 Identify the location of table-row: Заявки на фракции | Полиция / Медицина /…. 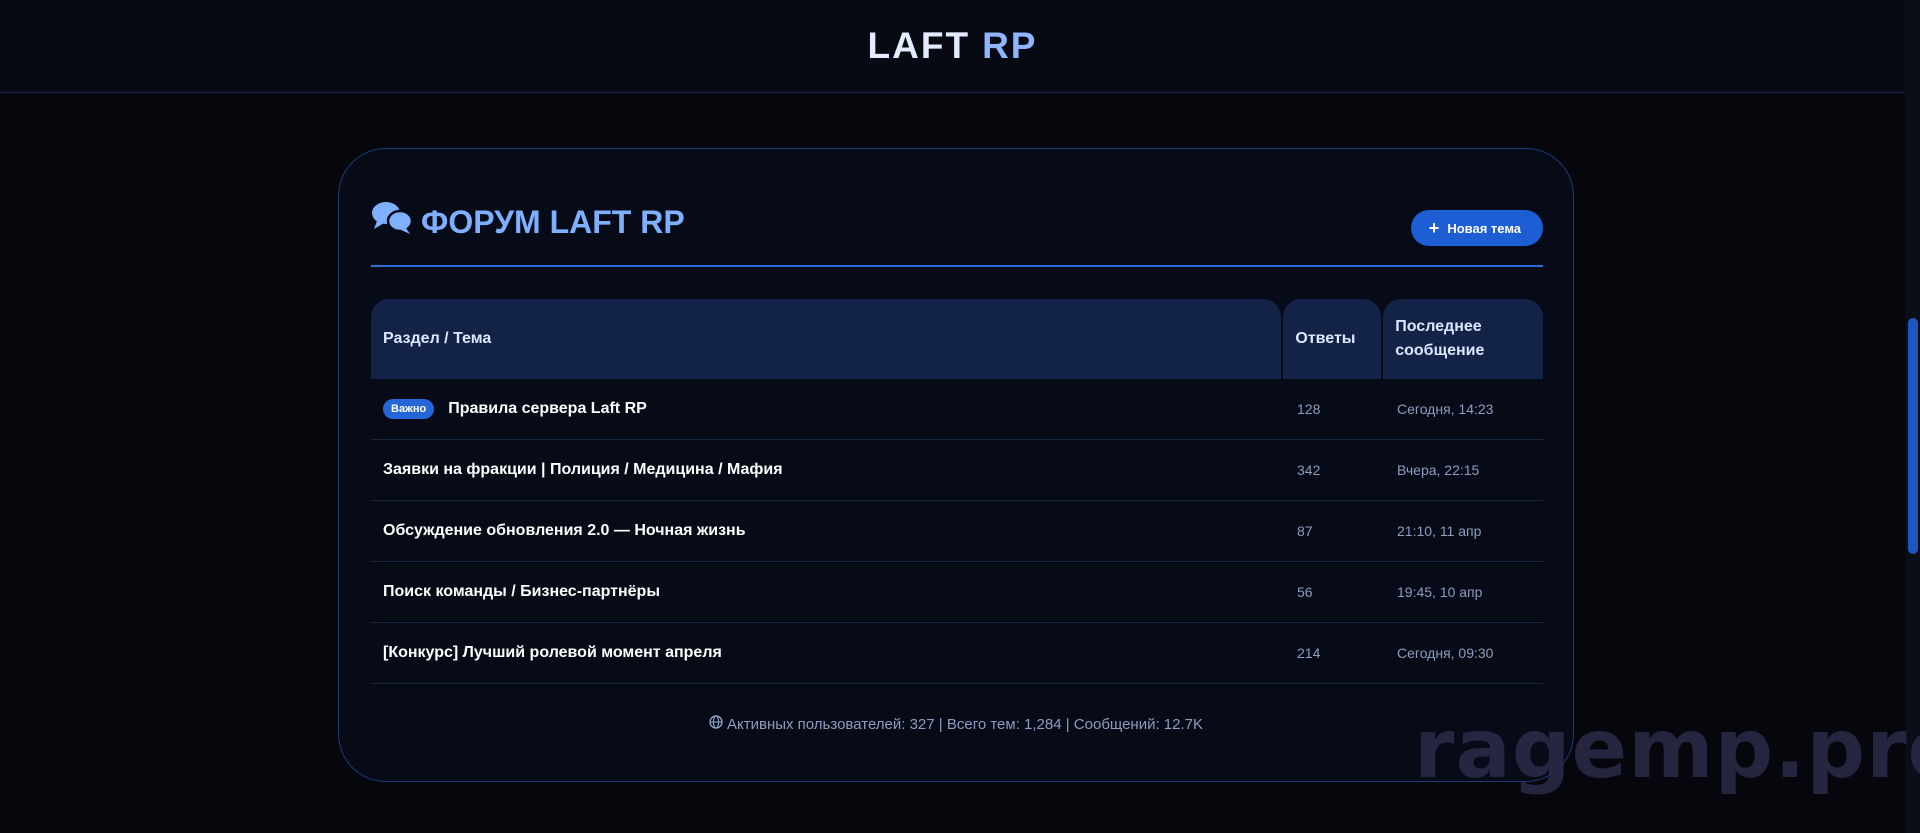
(957, 470).